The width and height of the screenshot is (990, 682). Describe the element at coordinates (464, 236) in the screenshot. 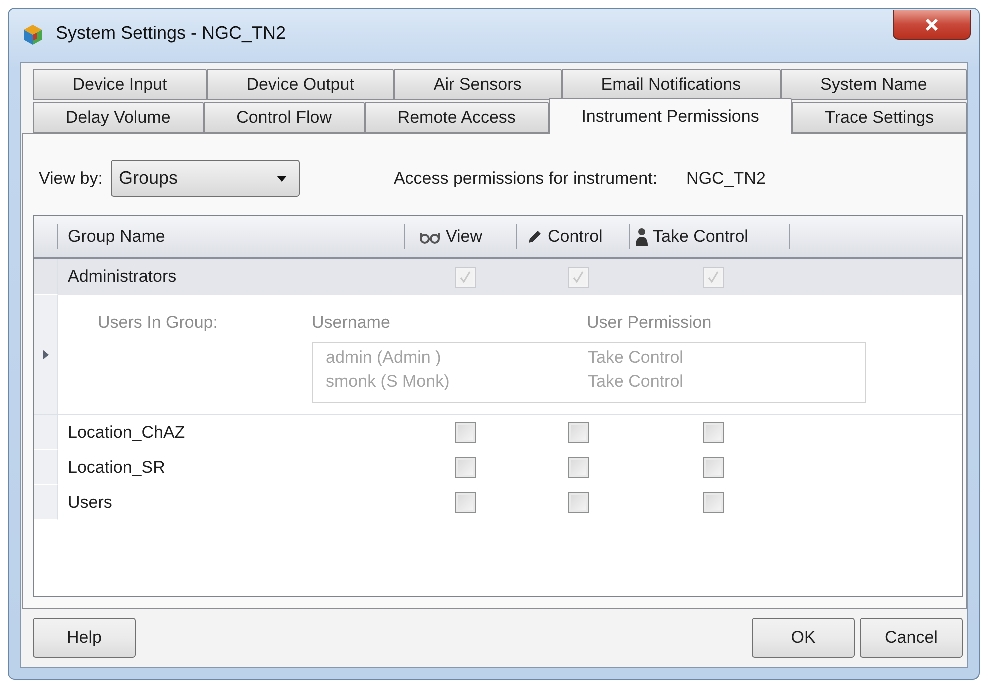

I see `column-header: View` at that location.